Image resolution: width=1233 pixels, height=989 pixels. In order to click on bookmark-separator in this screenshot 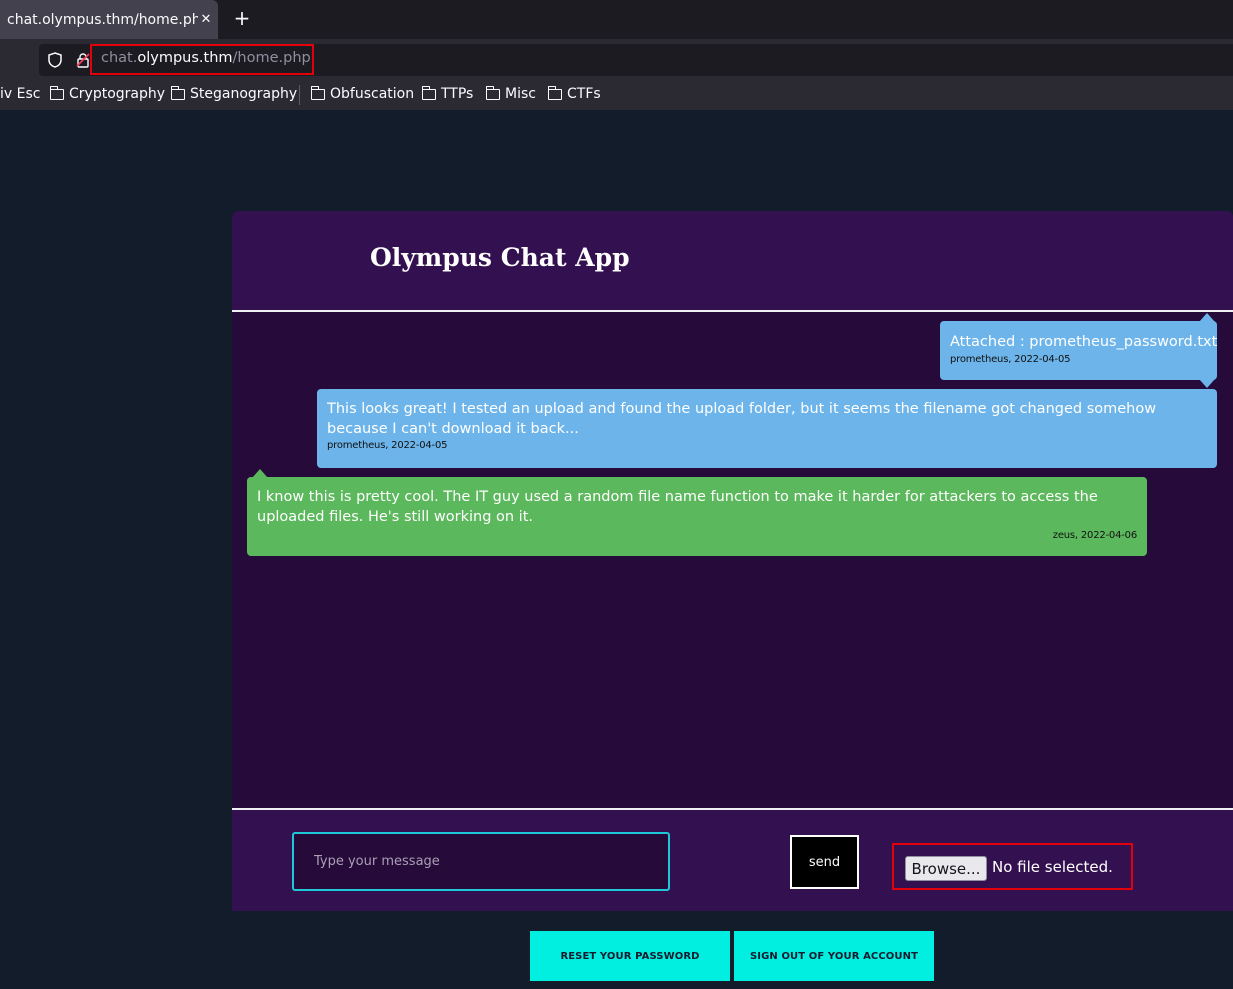, I will do `click(299, 95)`.